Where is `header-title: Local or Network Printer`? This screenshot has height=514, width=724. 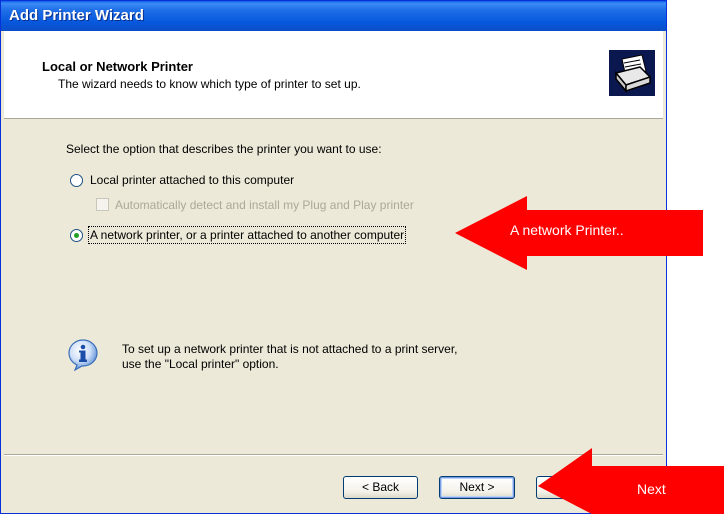
header-title: Local or Network Printer is located at coordinates (117, 66).